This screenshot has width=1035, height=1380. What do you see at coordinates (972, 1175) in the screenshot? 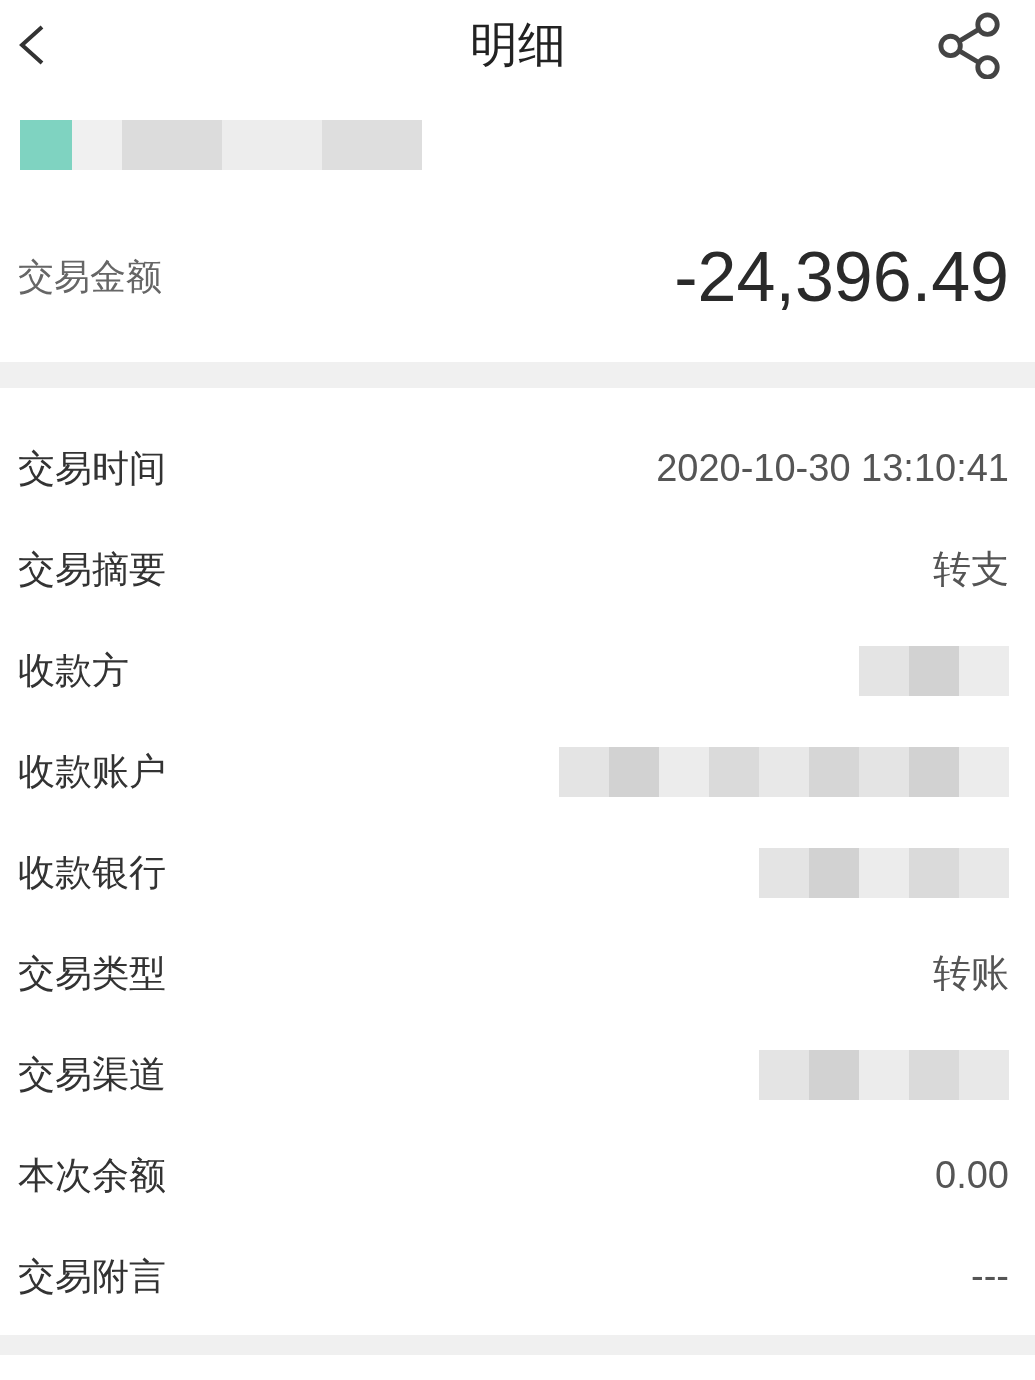
I see `field-value: 0.00` at bounding box center [972, 1175].